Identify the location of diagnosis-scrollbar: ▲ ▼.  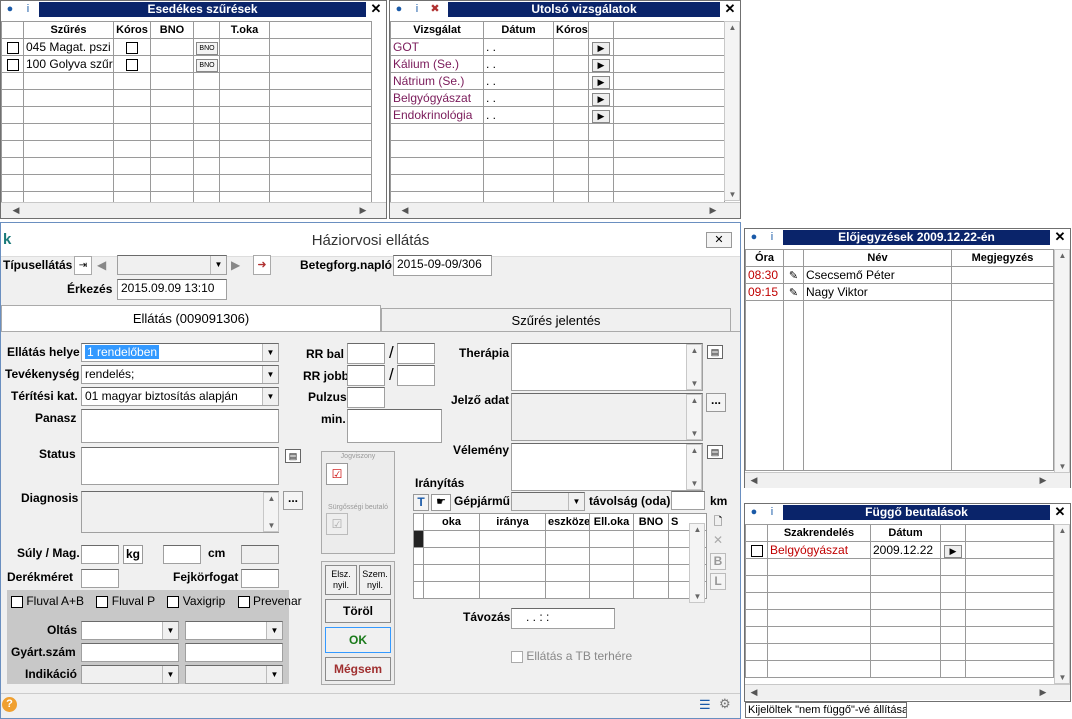
(271, 512).